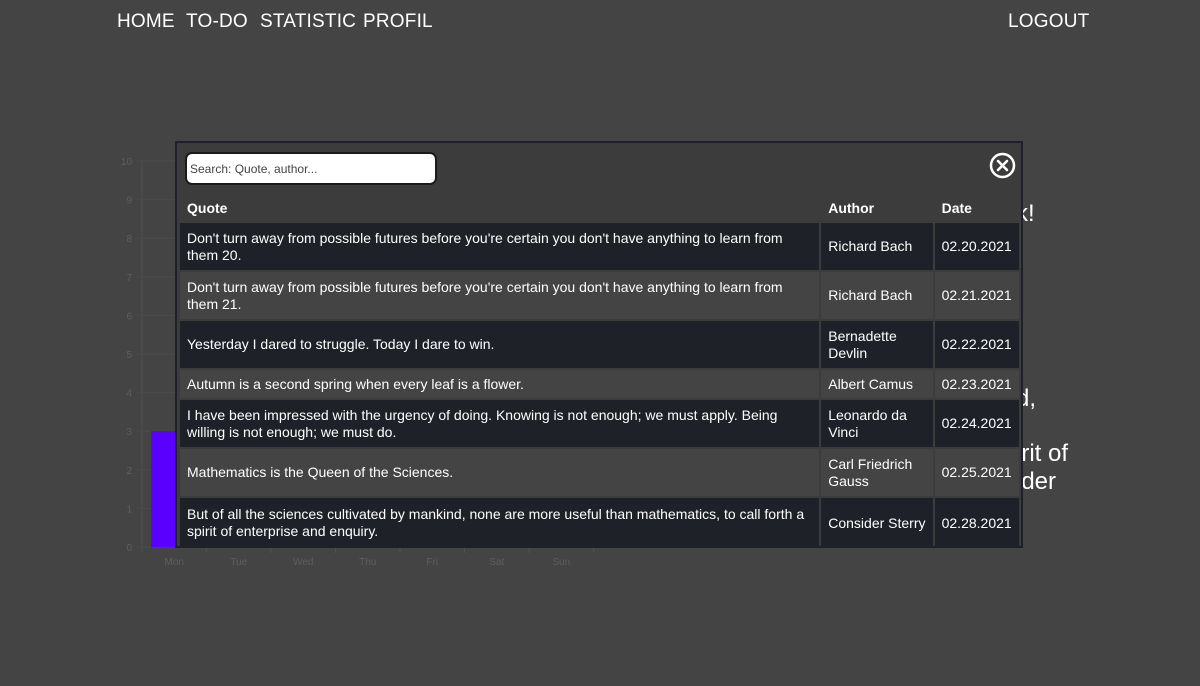 The image size is (1200, 686). What do you see at coordinates (976, 523) in the screenshot?
I see `date-cell: 02.28.2021` at bounding box center [976, 523].